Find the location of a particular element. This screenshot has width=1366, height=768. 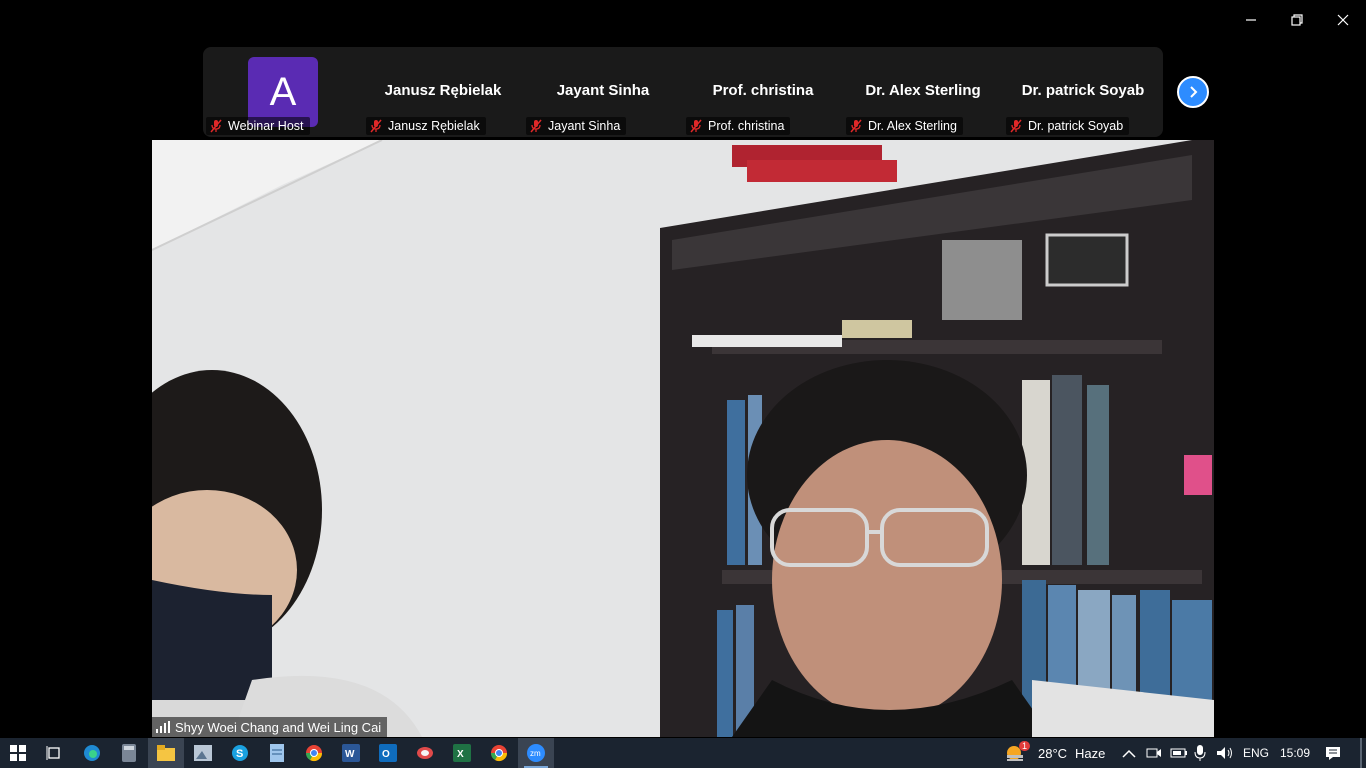

meet-now-icon is located at coordinates (1154, 753).